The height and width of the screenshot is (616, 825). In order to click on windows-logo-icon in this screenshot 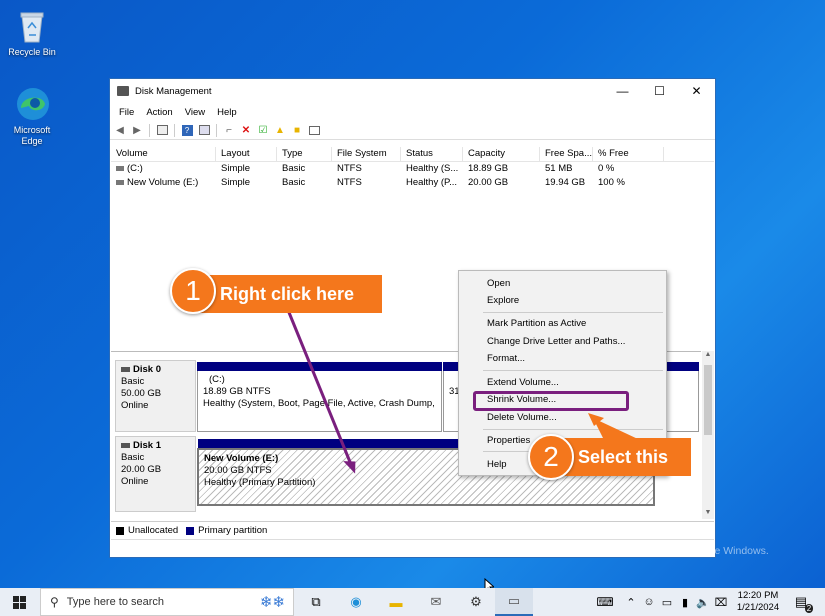, I will do `click(19, 602)`.